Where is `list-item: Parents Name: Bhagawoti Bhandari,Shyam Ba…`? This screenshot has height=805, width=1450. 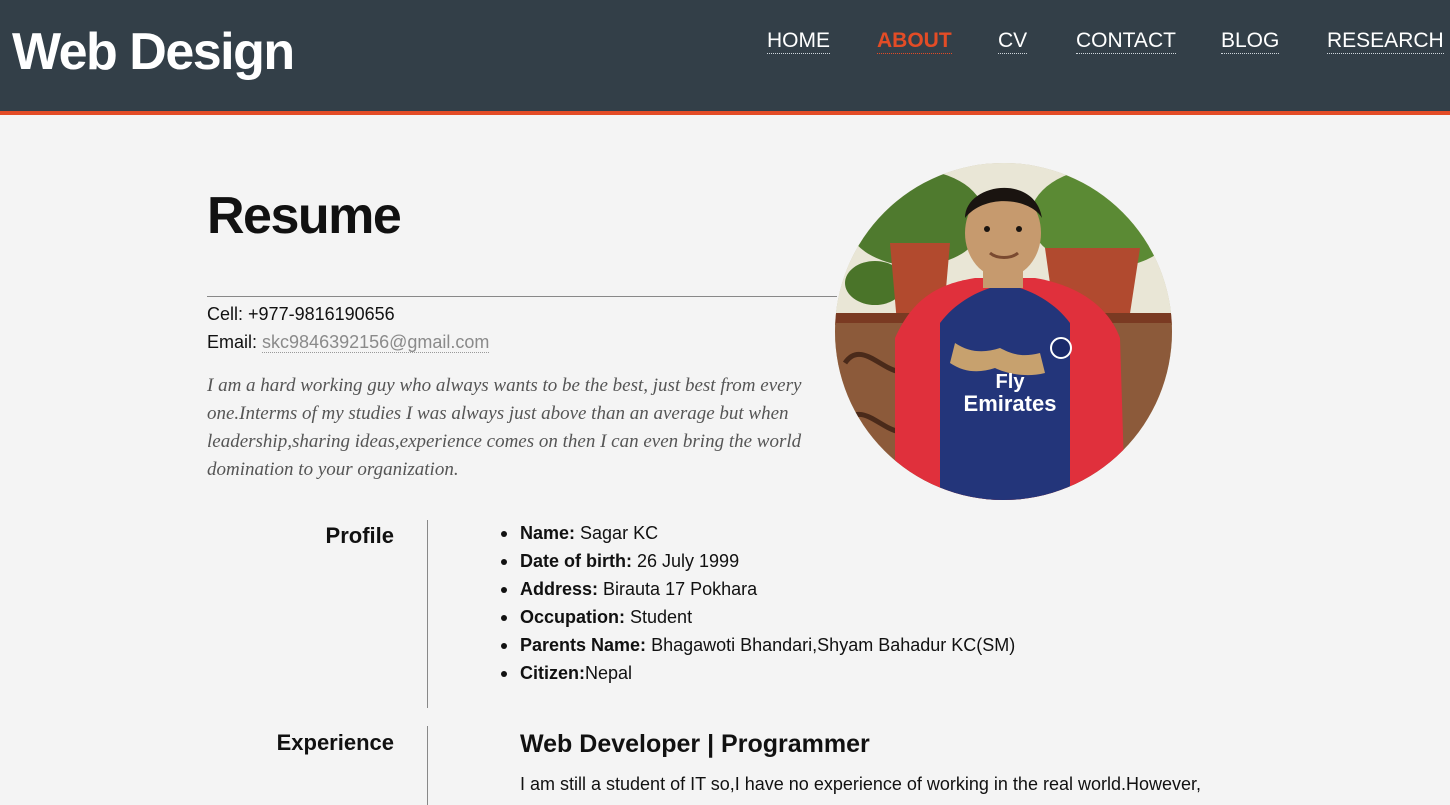
list-item: Parents Name: Bhagawoti Bhandari,Shyam Ba… is located at coordinates (758, 645).